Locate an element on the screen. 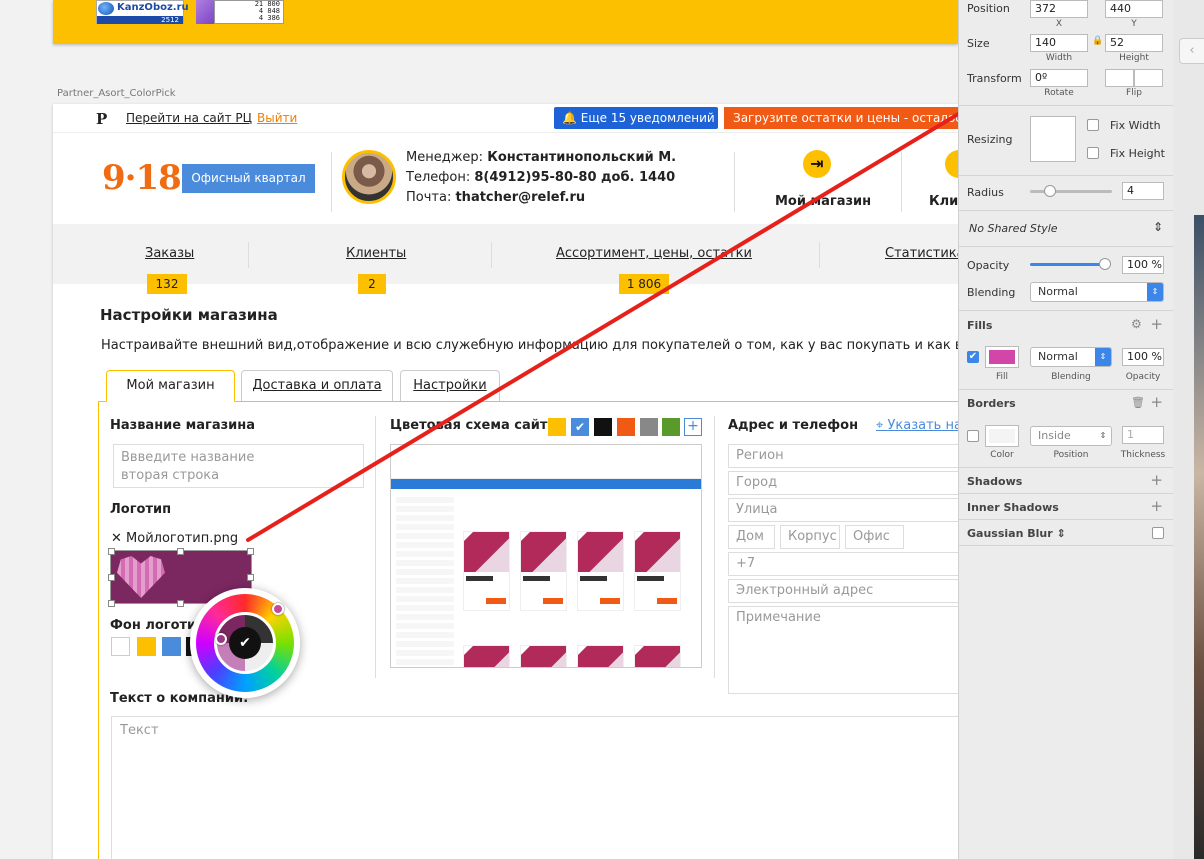  show-on-map-link: ⌖ Указать на is located at coordinates (917, 425).